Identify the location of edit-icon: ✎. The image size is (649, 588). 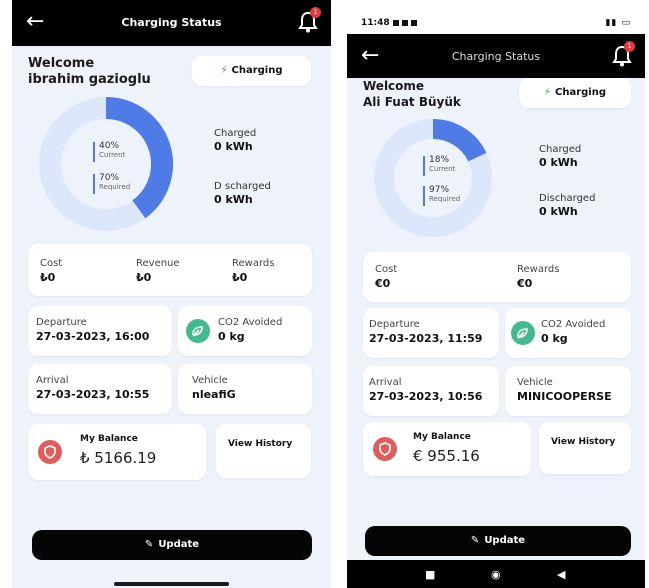
(149, 544).